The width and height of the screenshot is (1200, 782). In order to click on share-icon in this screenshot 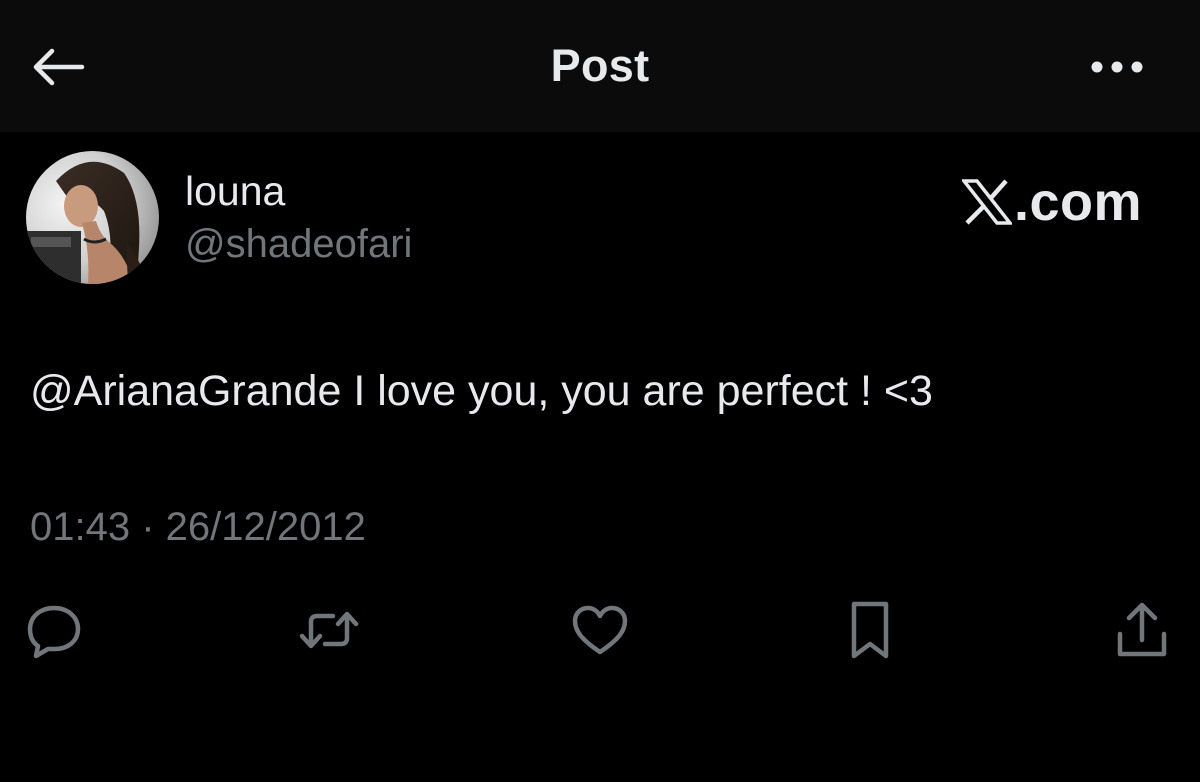, I will do `click(1142, 629)`.